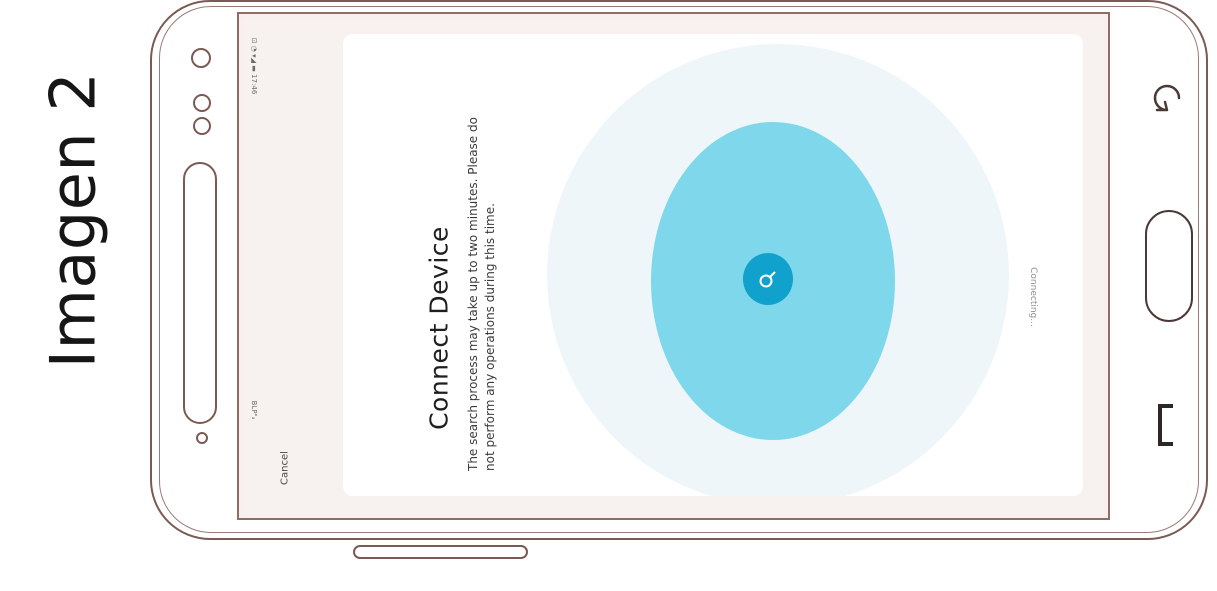 The height and width of the screenshot is (591, 1217). I want to click on proximity-dot, so click(202, 438).